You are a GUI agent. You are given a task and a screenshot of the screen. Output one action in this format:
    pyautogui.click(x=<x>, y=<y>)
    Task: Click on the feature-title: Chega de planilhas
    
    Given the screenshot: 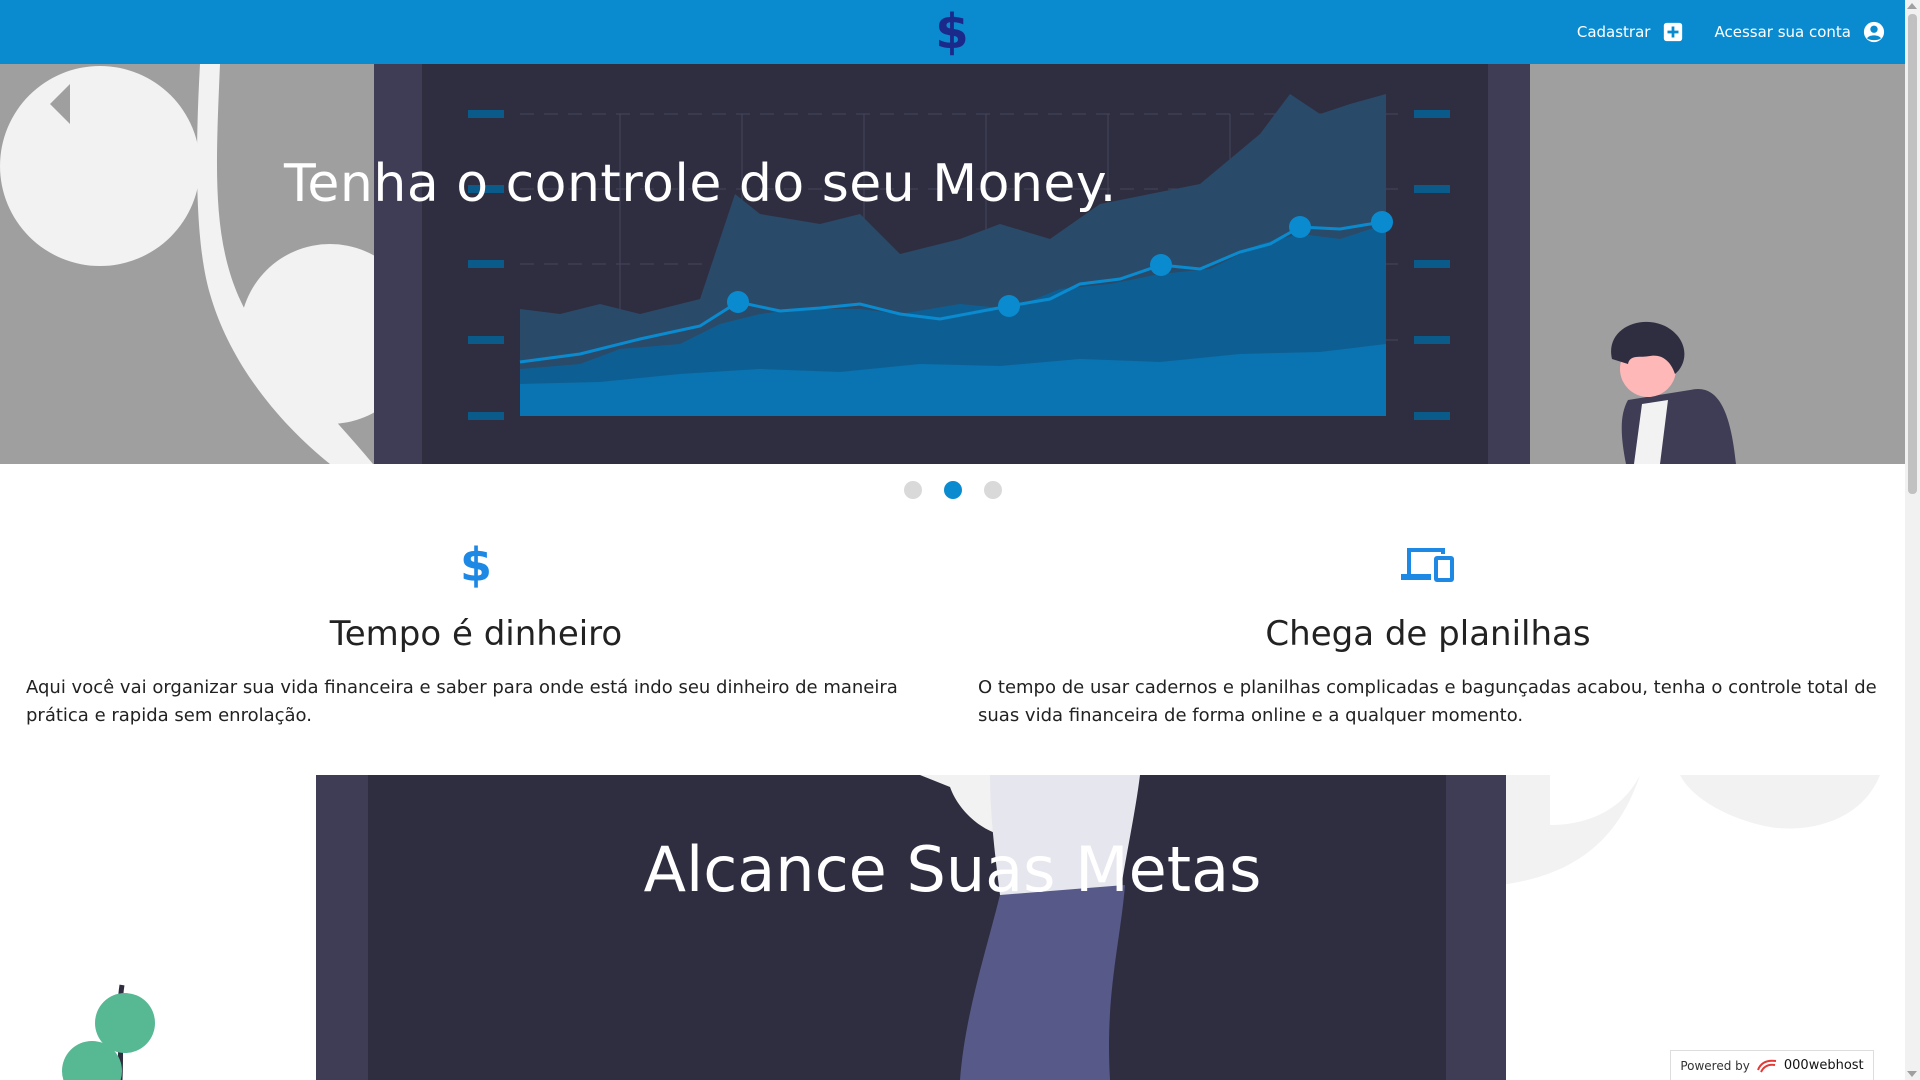 What is the action you would take?
    pyautogui.click(x=1428, y=634)
    